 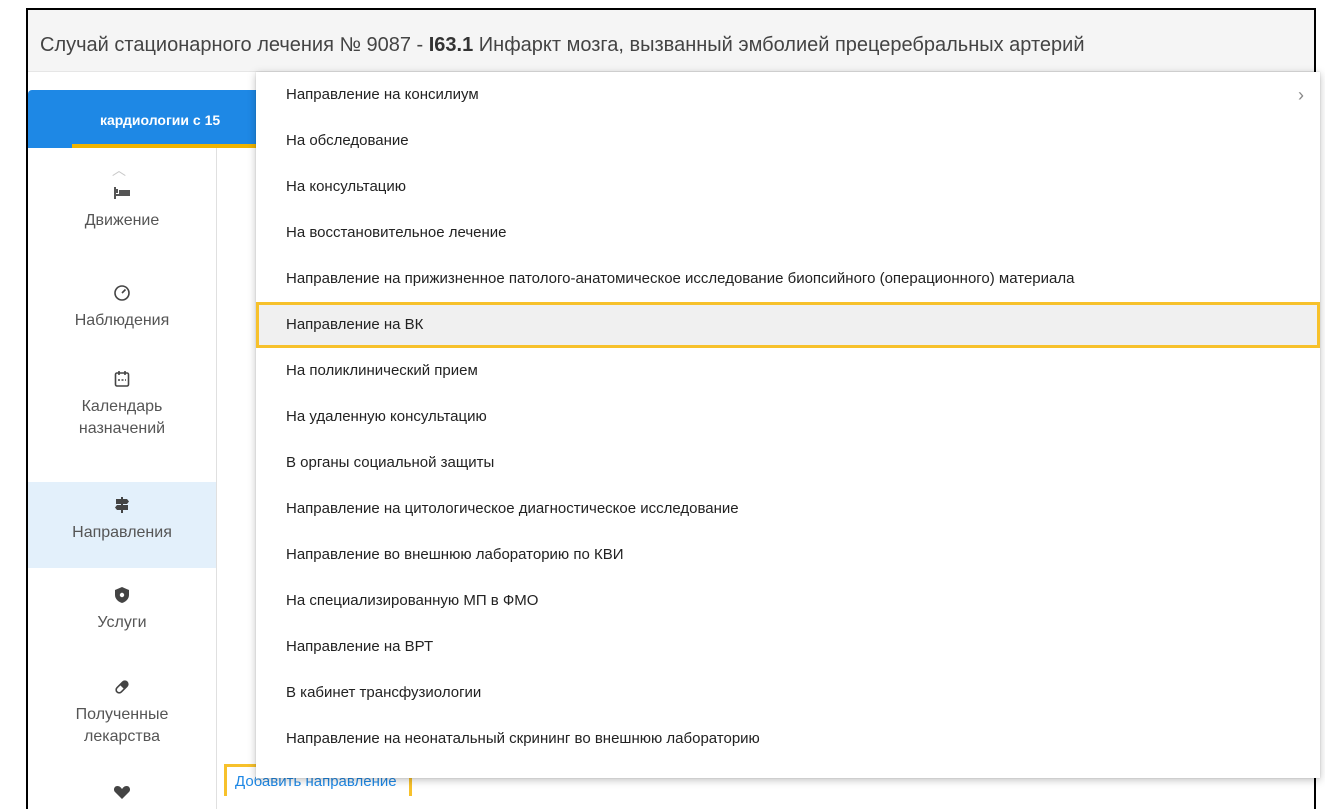 What do you see at coordinates (382, 370) in the screenshot?
I see `menu-item-label: На поликлинический прием` at bounding box center [382, 370].